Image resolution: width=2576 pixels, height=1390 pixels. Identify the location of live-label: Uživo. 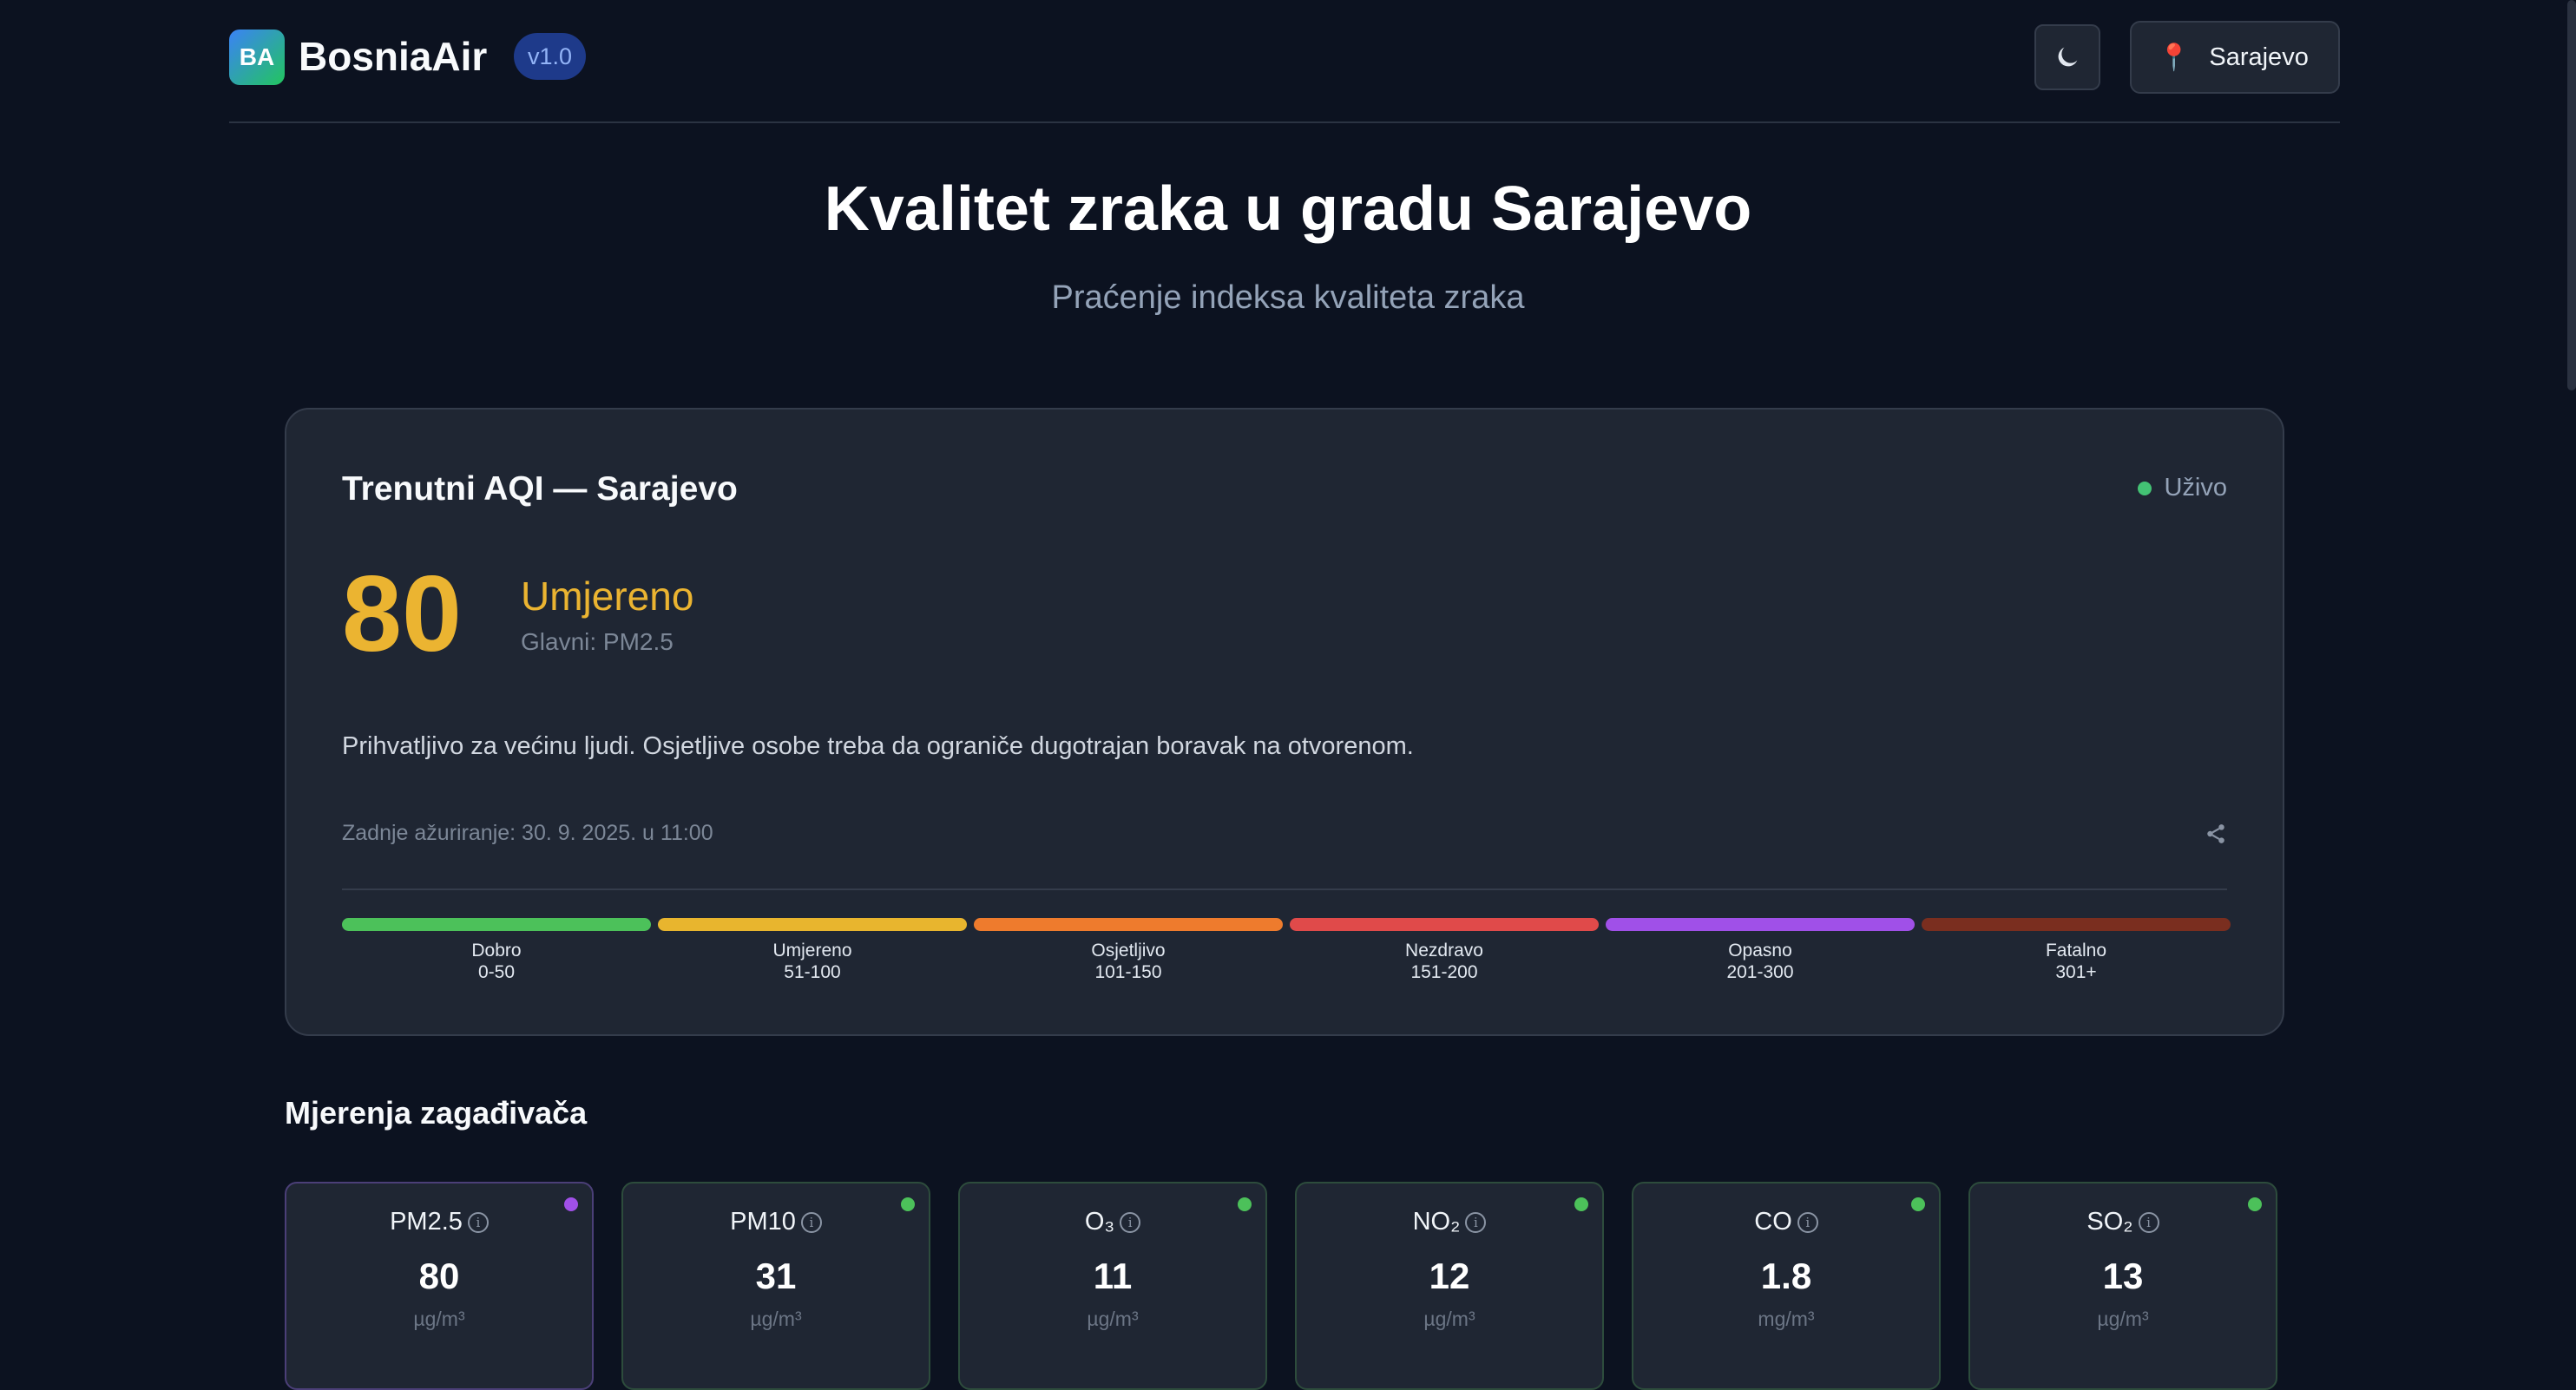
(2195, 488).